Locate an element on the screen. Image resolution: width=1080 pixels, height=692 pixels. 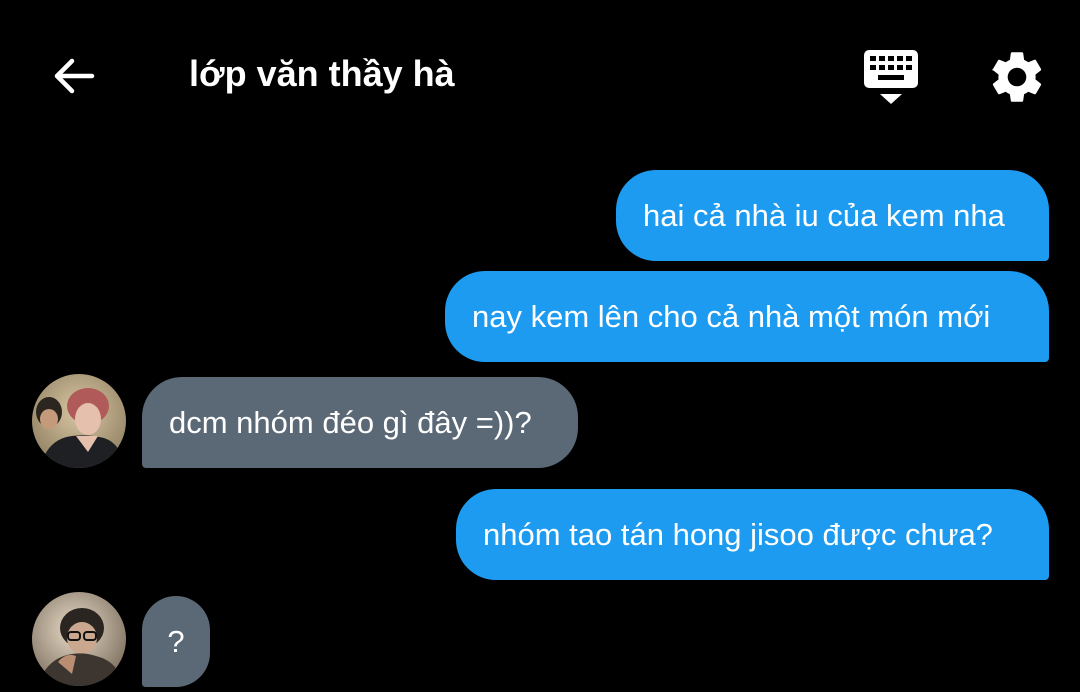
chat-title: lớp văn thầy hà is located at coordinates (322, 73).